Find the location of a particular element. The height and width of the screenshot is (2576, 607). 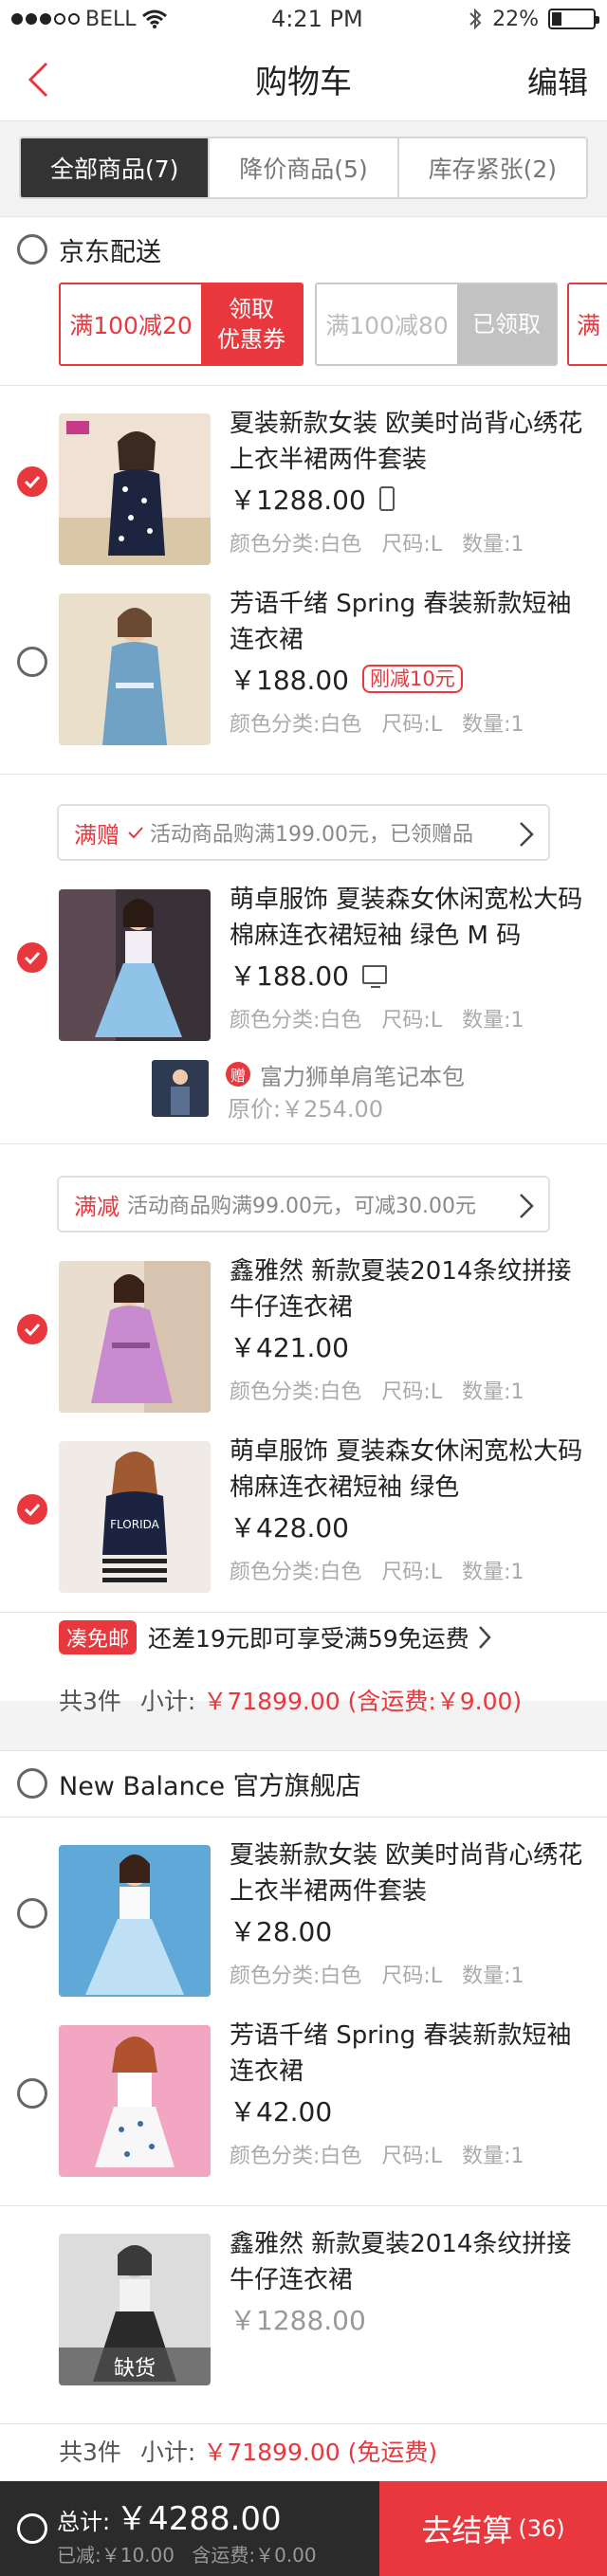

filter-tabs-area: 全部商品(7) 降价商品(5) 库存紧张(2) is located at coordinates (303, 168).